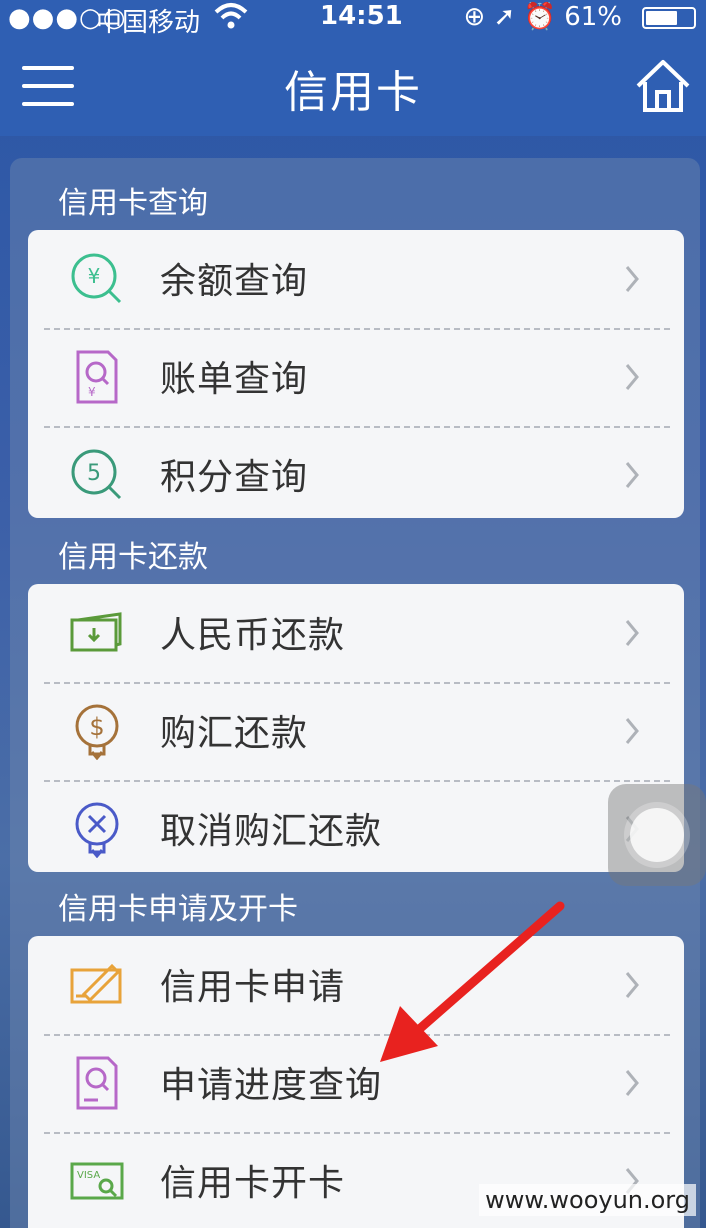 The width and height of the screenshot is (706, 1228). What do you see at coordinates (133, 203) in the screenshot?
I see `section-title-query: 信用卡查询` at bounding box center [133, 203].